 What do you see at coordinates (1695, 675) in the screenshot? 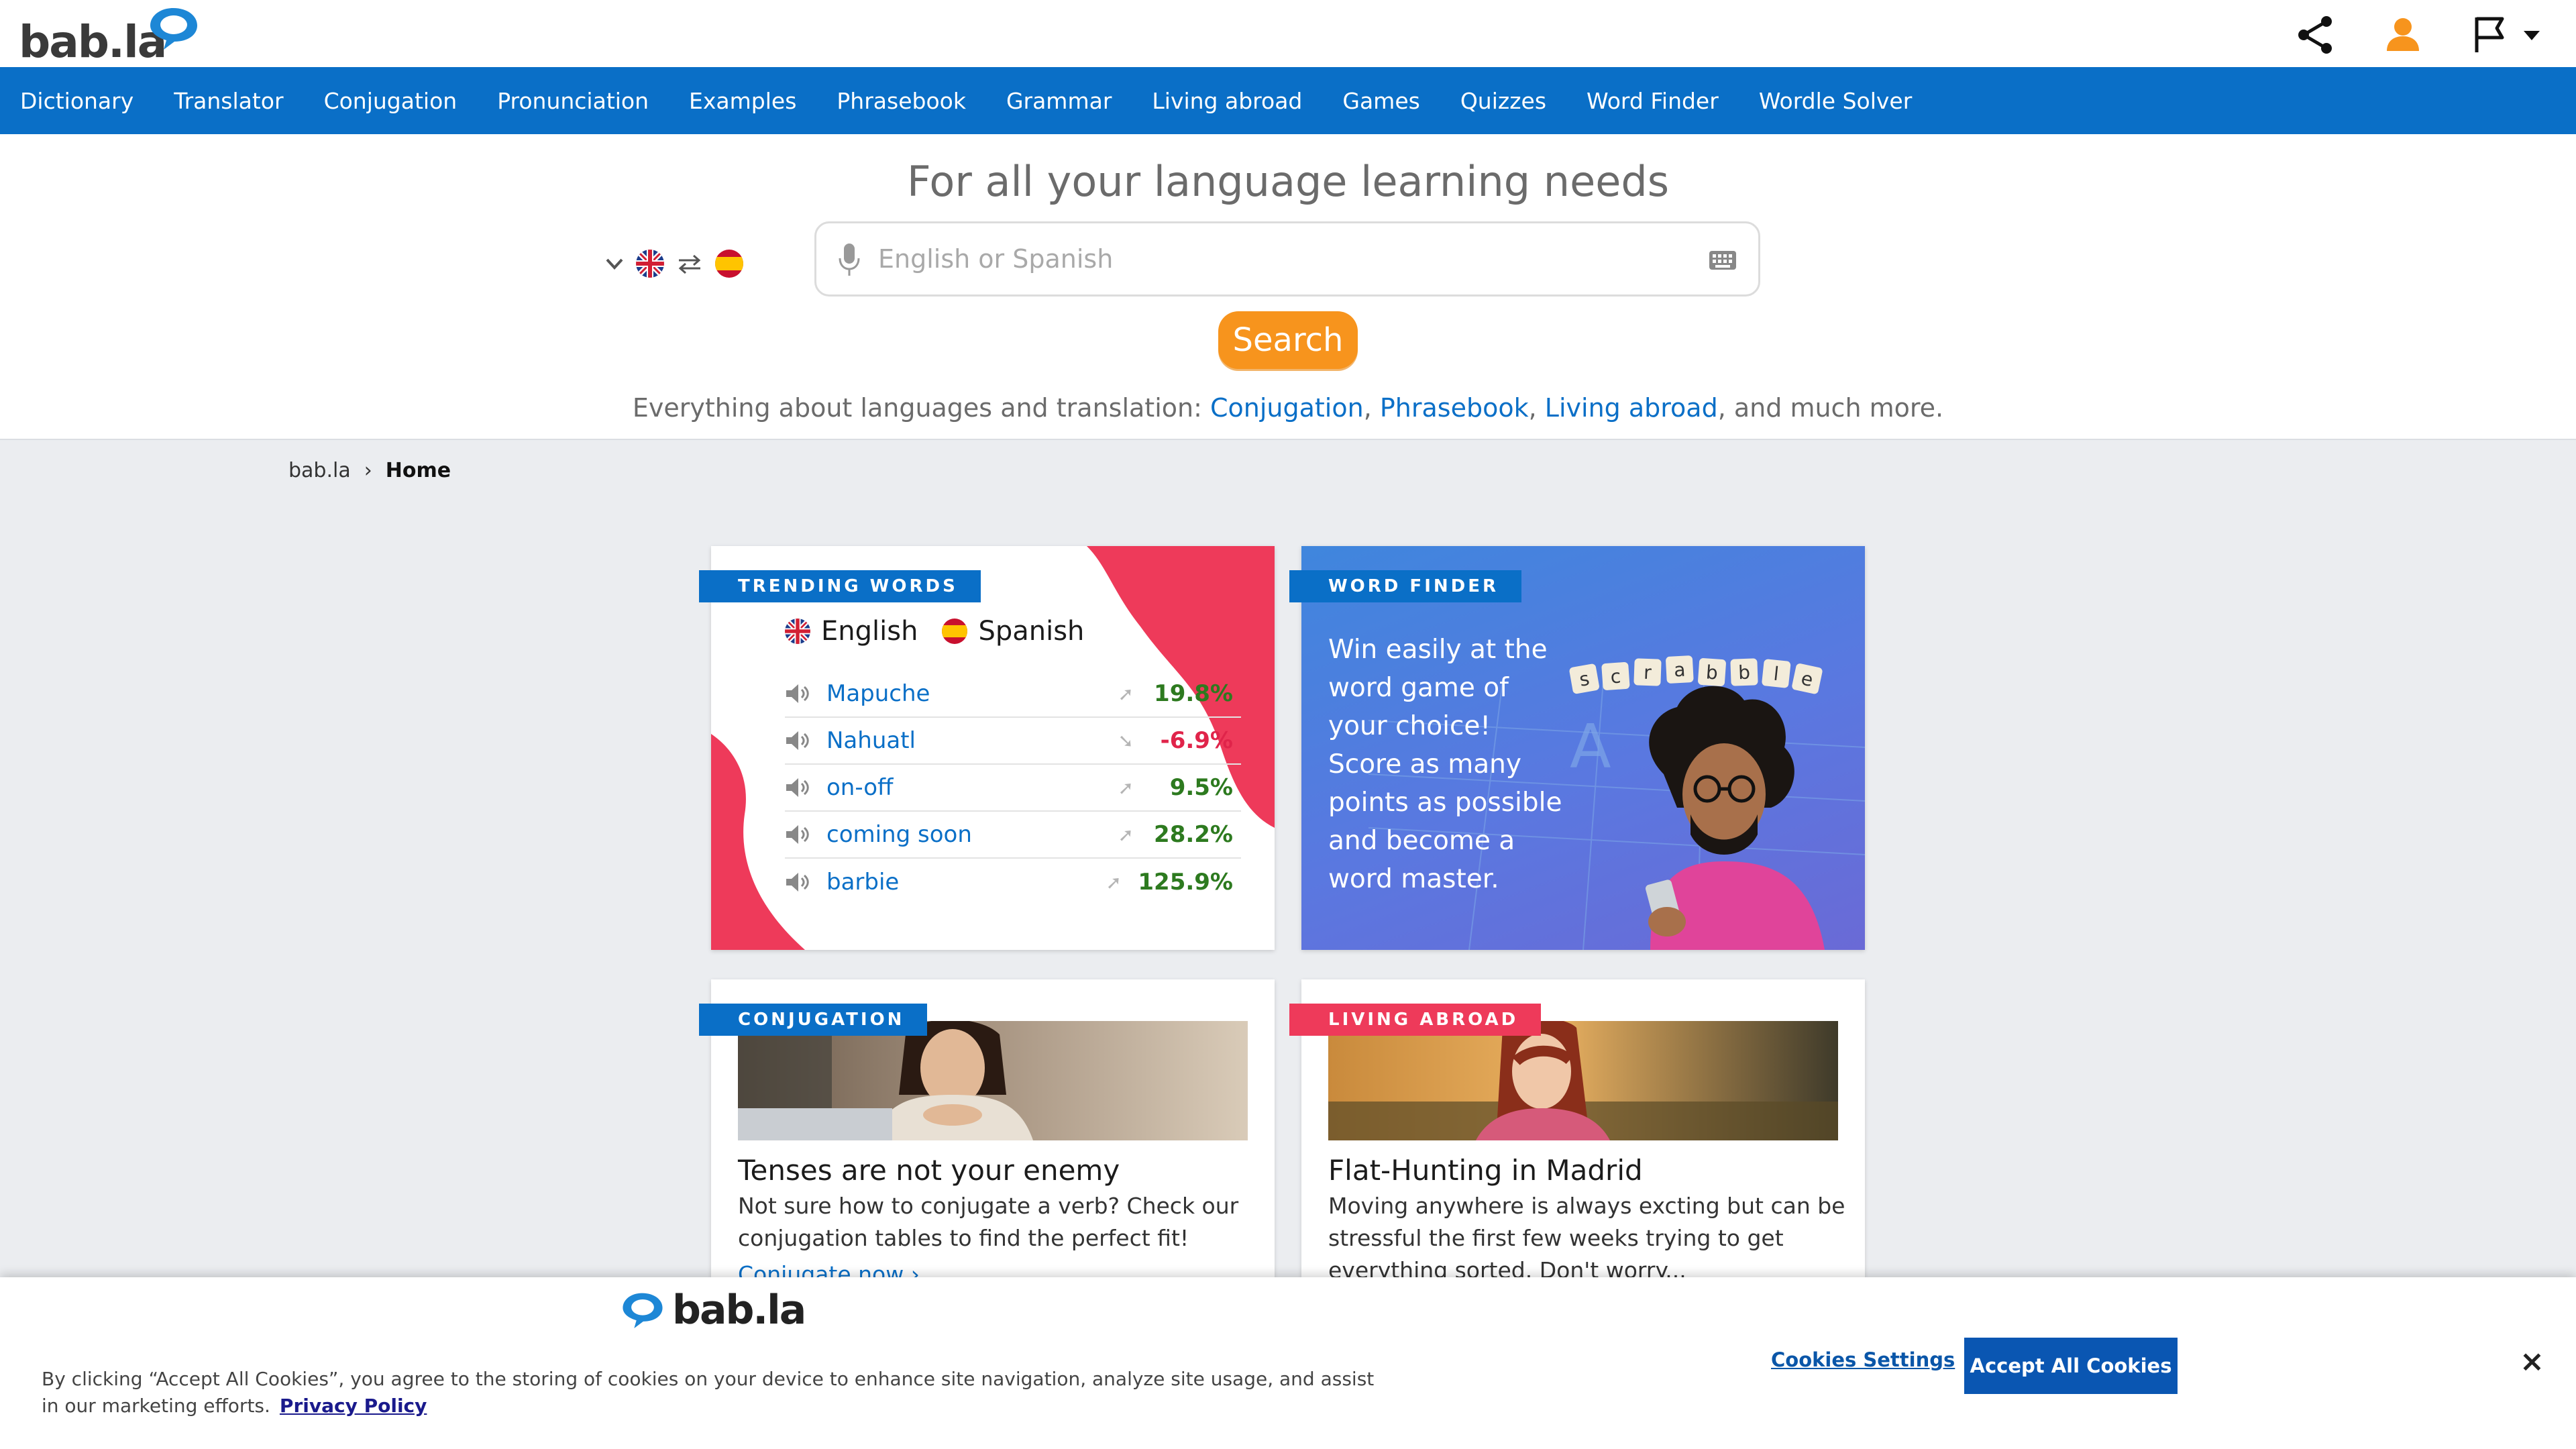
I see `scrabble-tiles: s c r a b b l e` at bounding box center [1695, 675].